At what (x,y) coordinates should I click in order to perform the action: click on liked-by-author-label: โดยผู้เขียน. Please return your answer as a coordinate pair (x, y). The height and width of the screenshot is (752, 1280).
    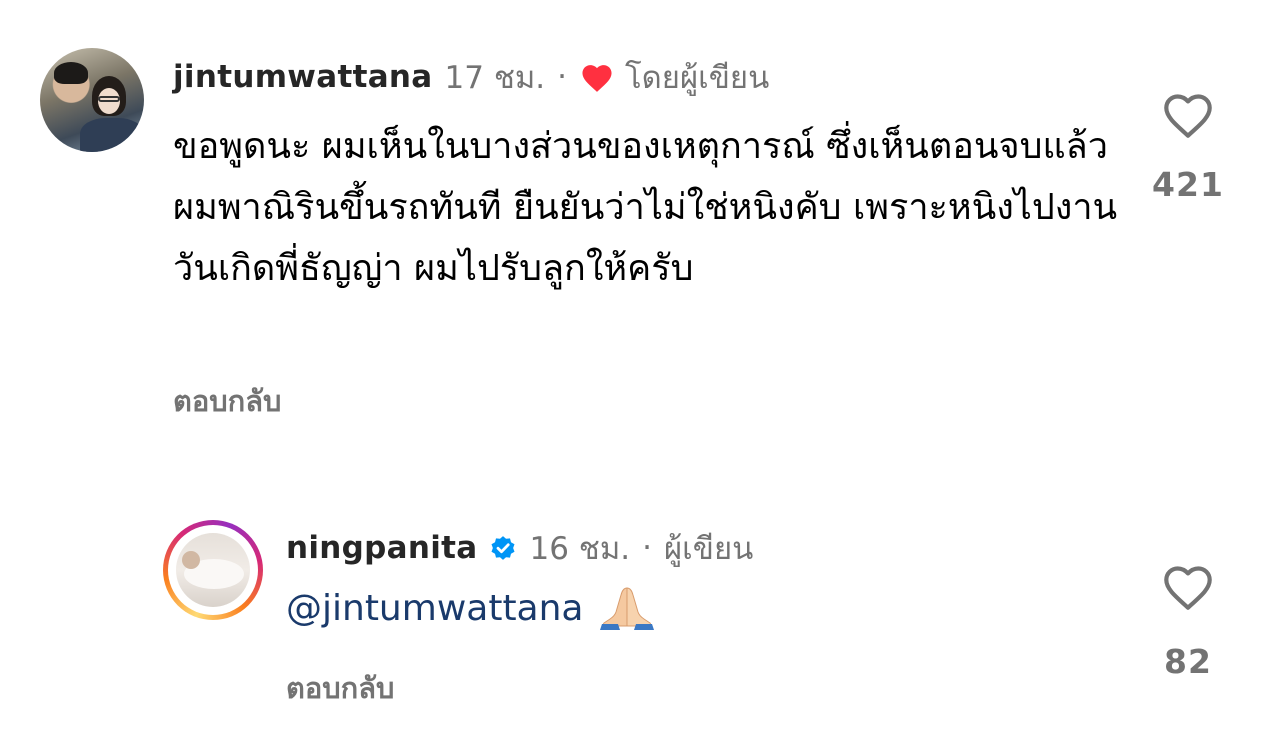
    Looking at the image, I should click on (697, 78).